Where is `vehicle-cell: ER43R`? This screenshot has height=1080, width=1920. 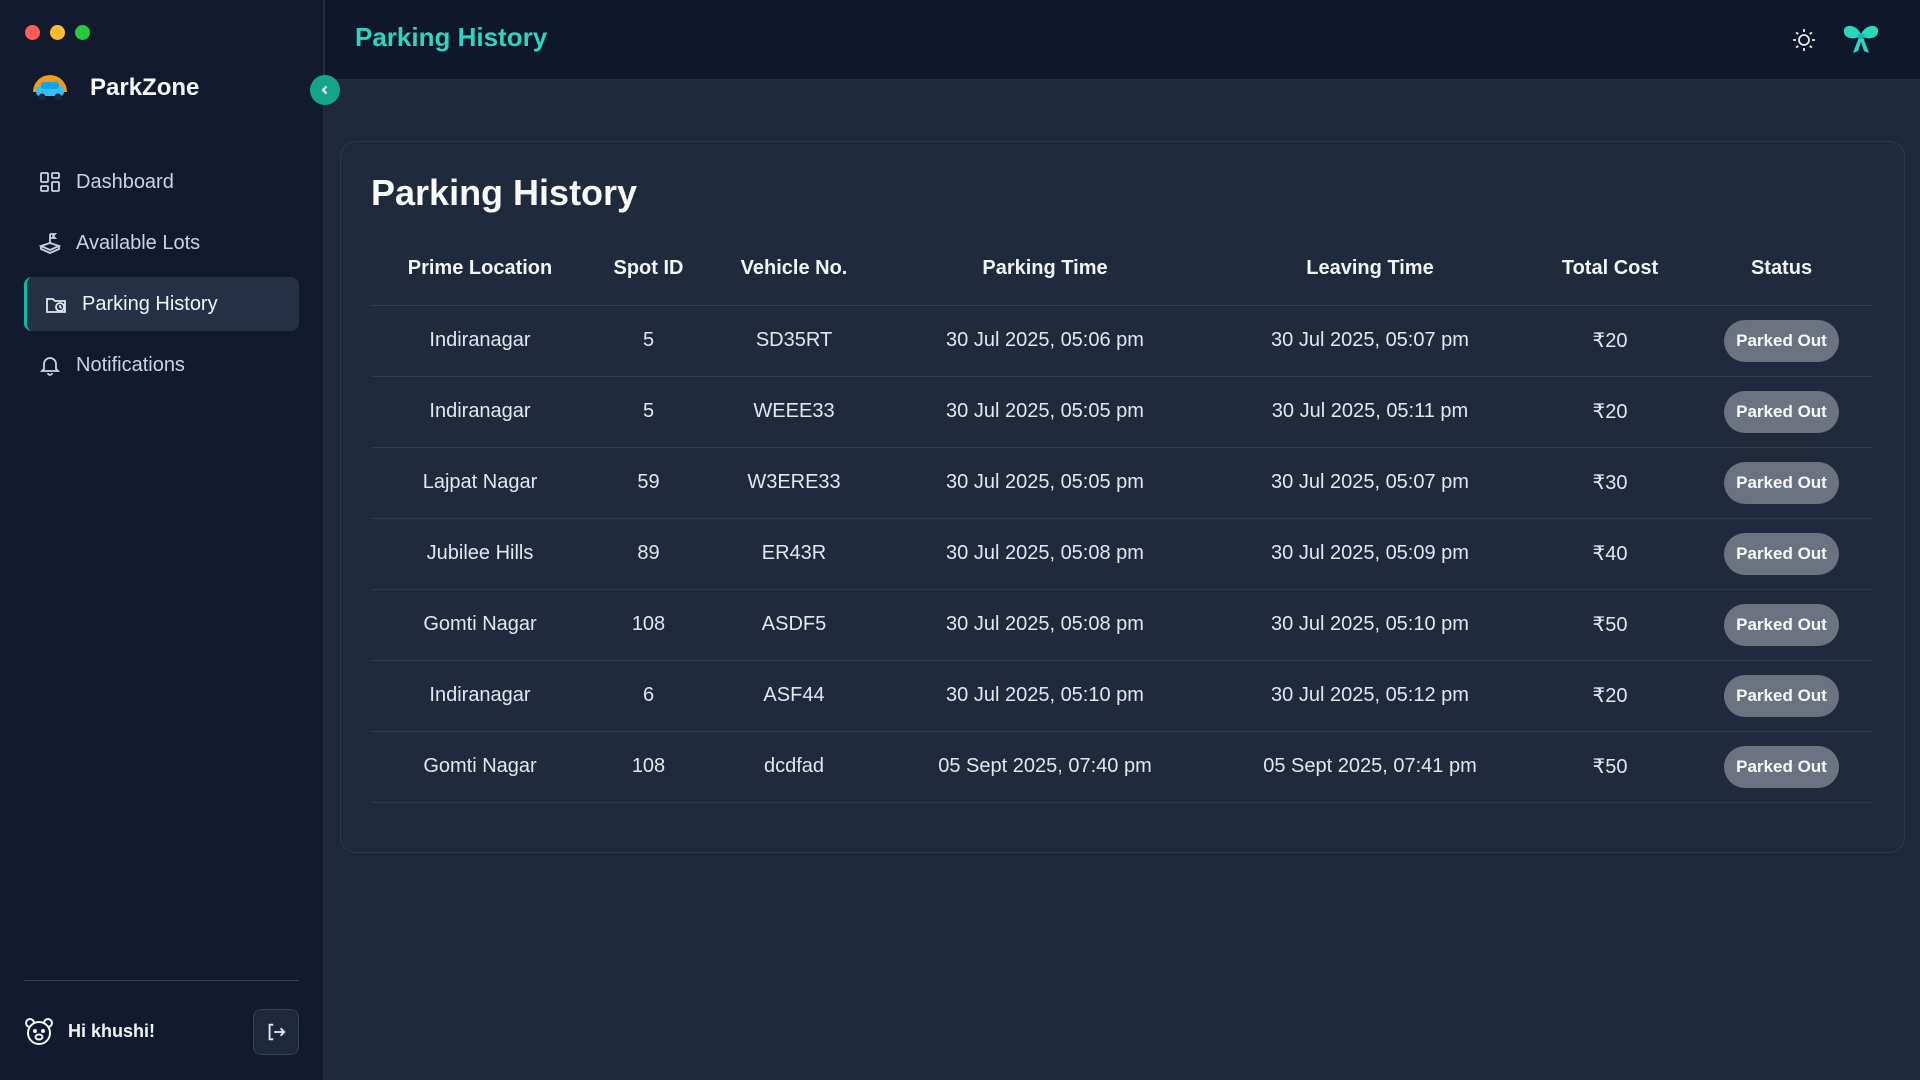 vehicle-cell: ER43R is located at coordinates (794, 554).